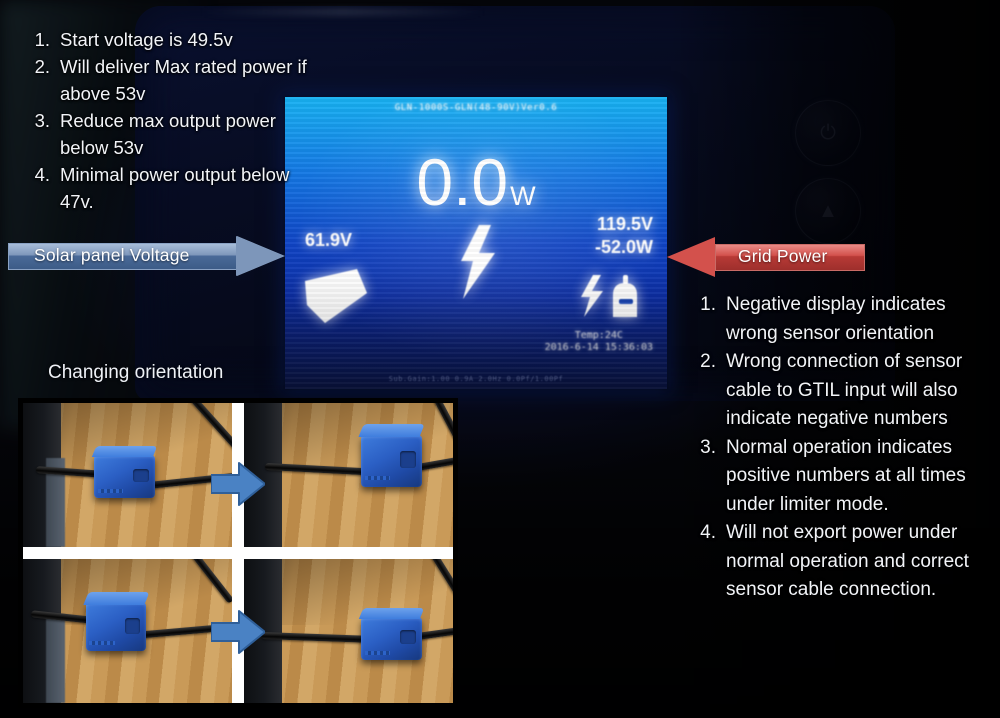 The height and width of the screenshot is (718, 1000). What do you see at coordinates (112, 254) in the screenshot?
I see `callout-label: Solar panel Voltage` at bounding box center [112, 254].